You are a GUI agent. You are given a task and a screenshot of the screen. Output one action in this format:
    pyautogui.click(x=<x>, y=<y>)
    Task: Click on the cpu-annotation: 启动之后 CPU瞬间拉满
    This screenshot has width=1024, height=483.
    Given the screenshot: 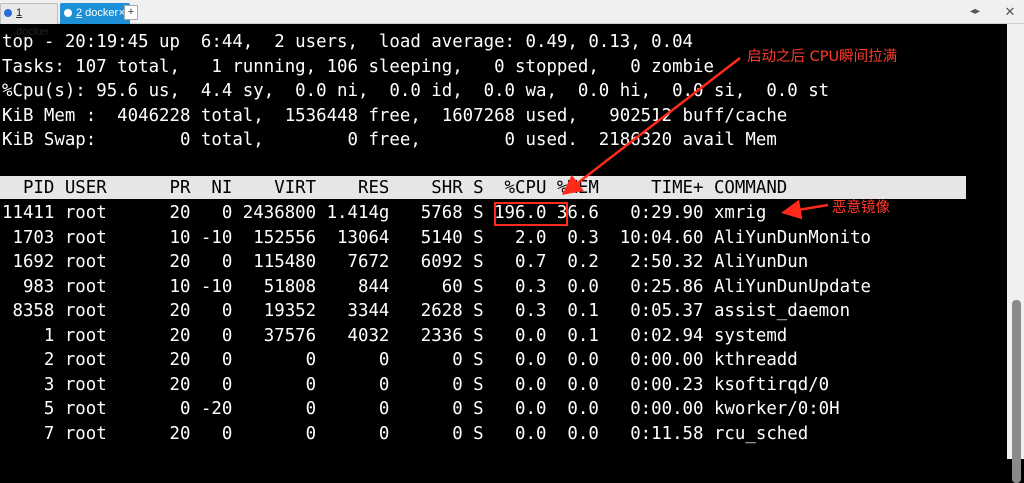 What is the action you would take?
    pyautogui.click(x=822, y=57)
    